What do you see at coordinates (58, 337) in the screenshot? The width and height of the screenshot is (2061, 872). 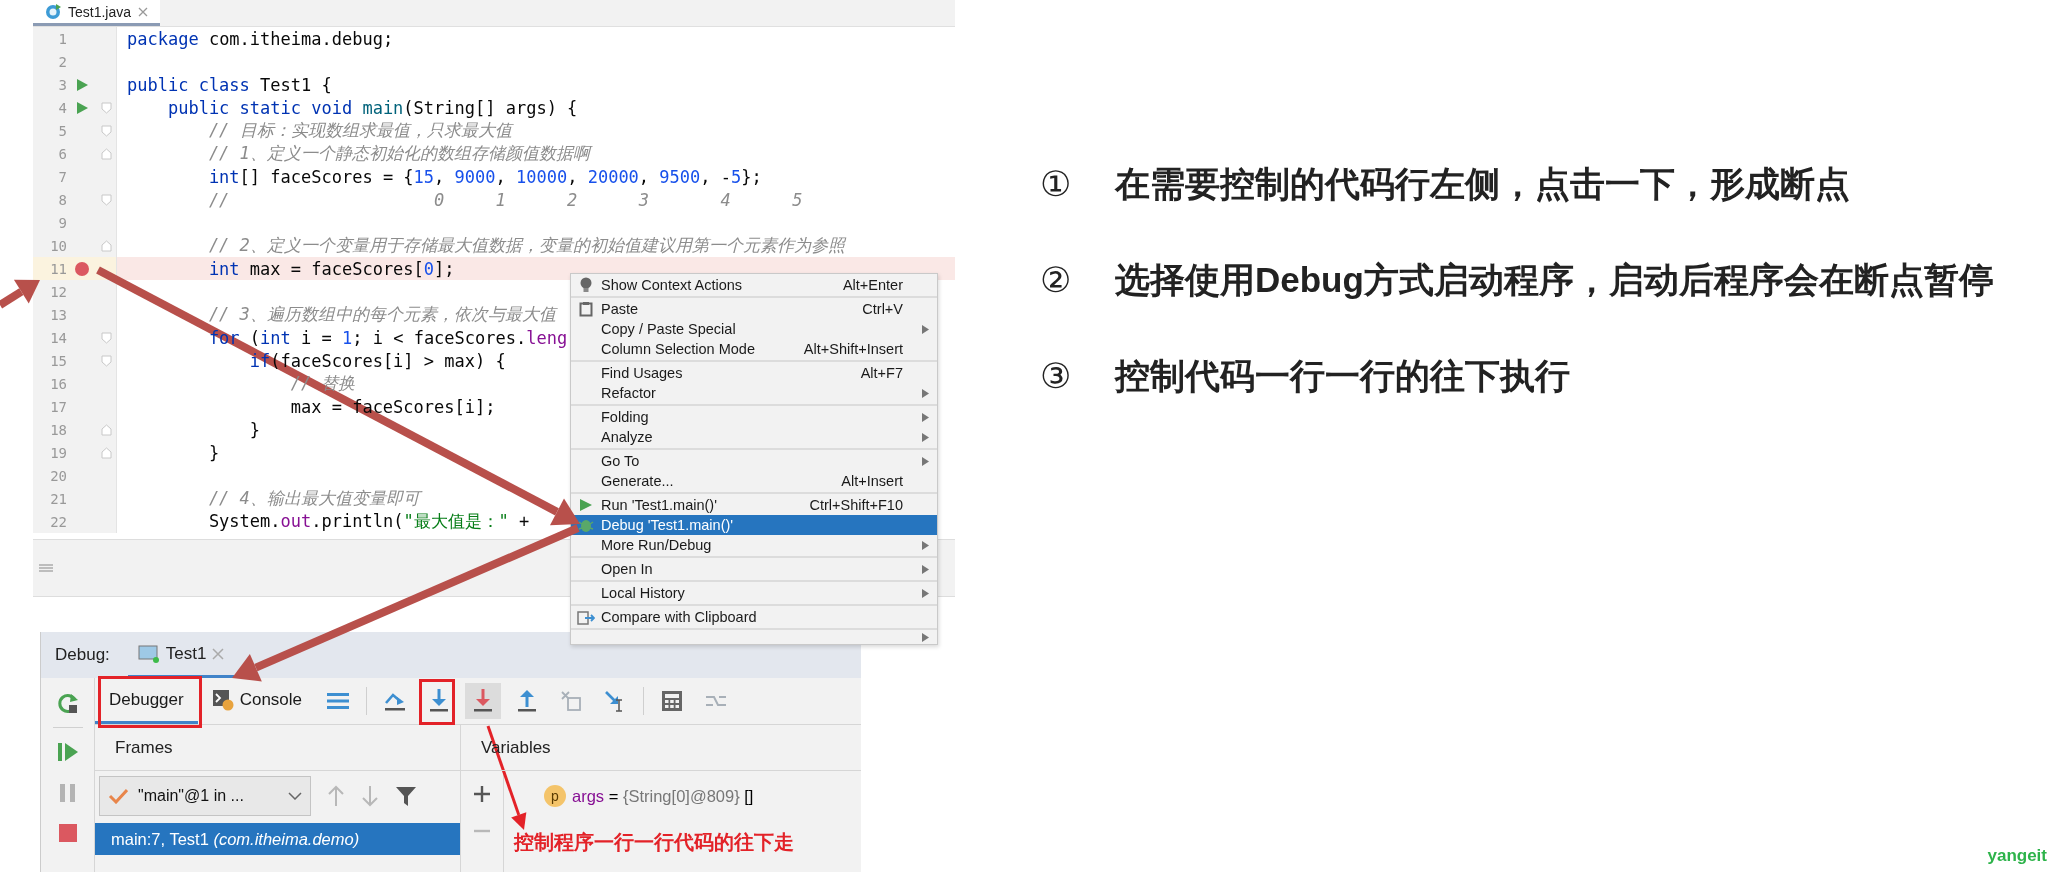 I see `line-number: 14` at bounding box center [58, 337].